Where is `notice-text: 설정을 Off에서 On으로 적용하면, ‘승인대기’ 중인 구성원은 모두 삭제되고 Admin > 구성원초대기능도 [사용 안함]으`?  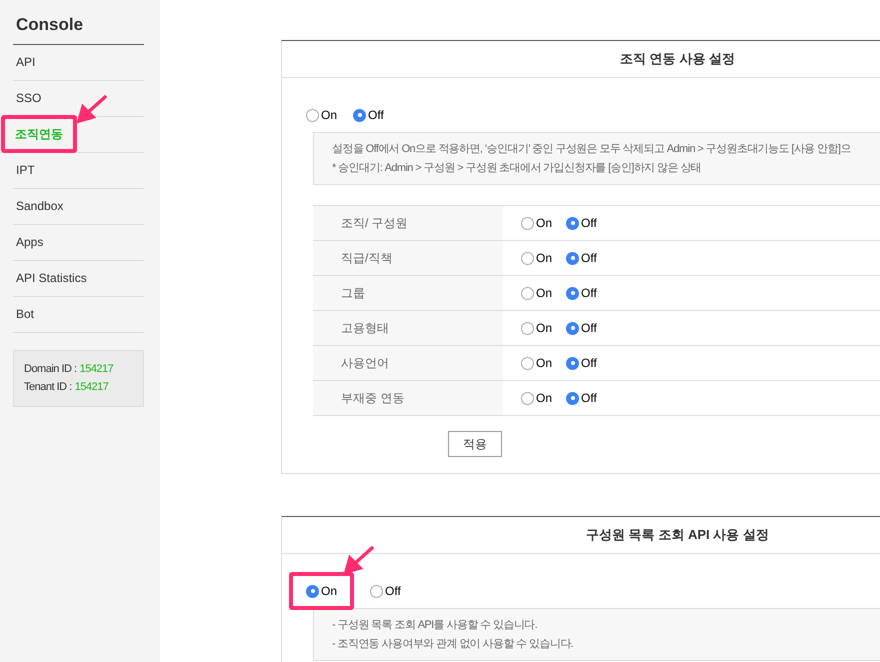
notice-text: 설정을 Off에서 On으로 적용하면, ‘승인대기’ 중인 구성원은 모두 삭제되고 Admin > 구성원초대기능도 [사용 안함]으 is located at coordinates (592, 149).